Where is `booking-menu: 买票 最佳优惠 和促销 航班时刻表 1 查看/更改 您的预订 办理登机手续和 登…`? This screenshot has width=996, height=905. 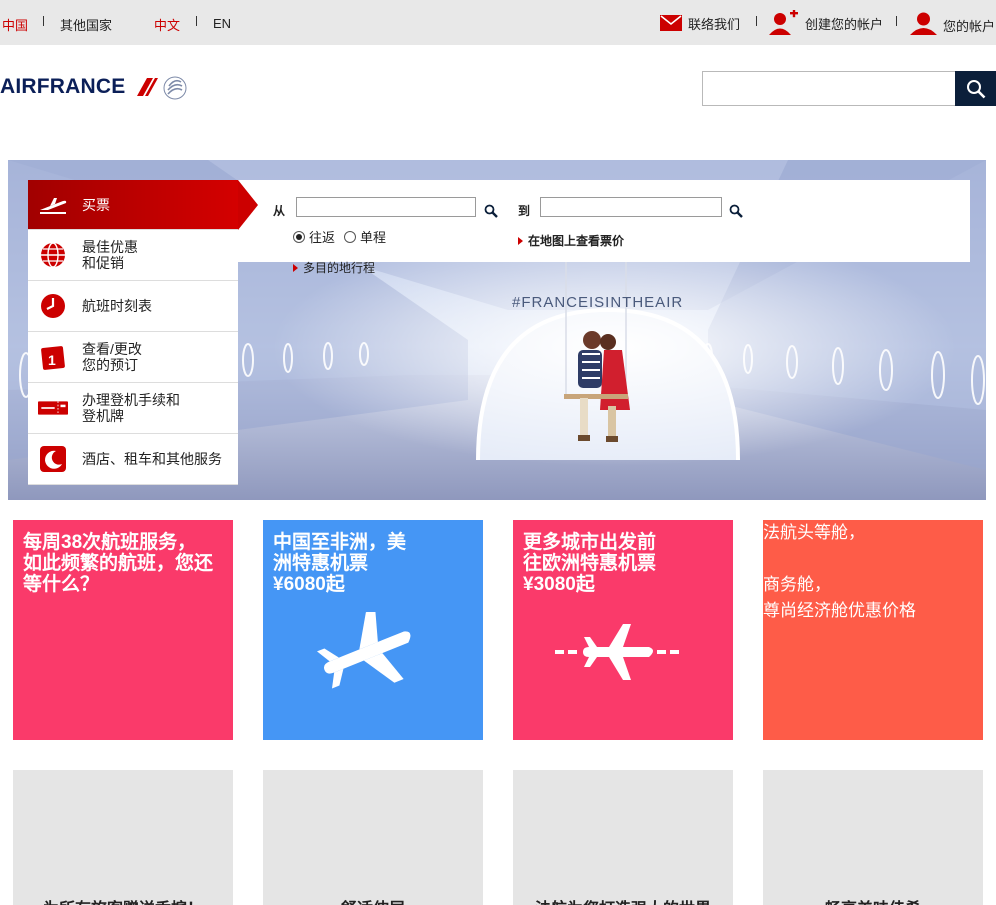
booking-menu: 买票 最佳优惠 和促销 航班时刻表 1 查看/更改 您的预订 办理登机手续和 登… is located at coordinates (143, 332).